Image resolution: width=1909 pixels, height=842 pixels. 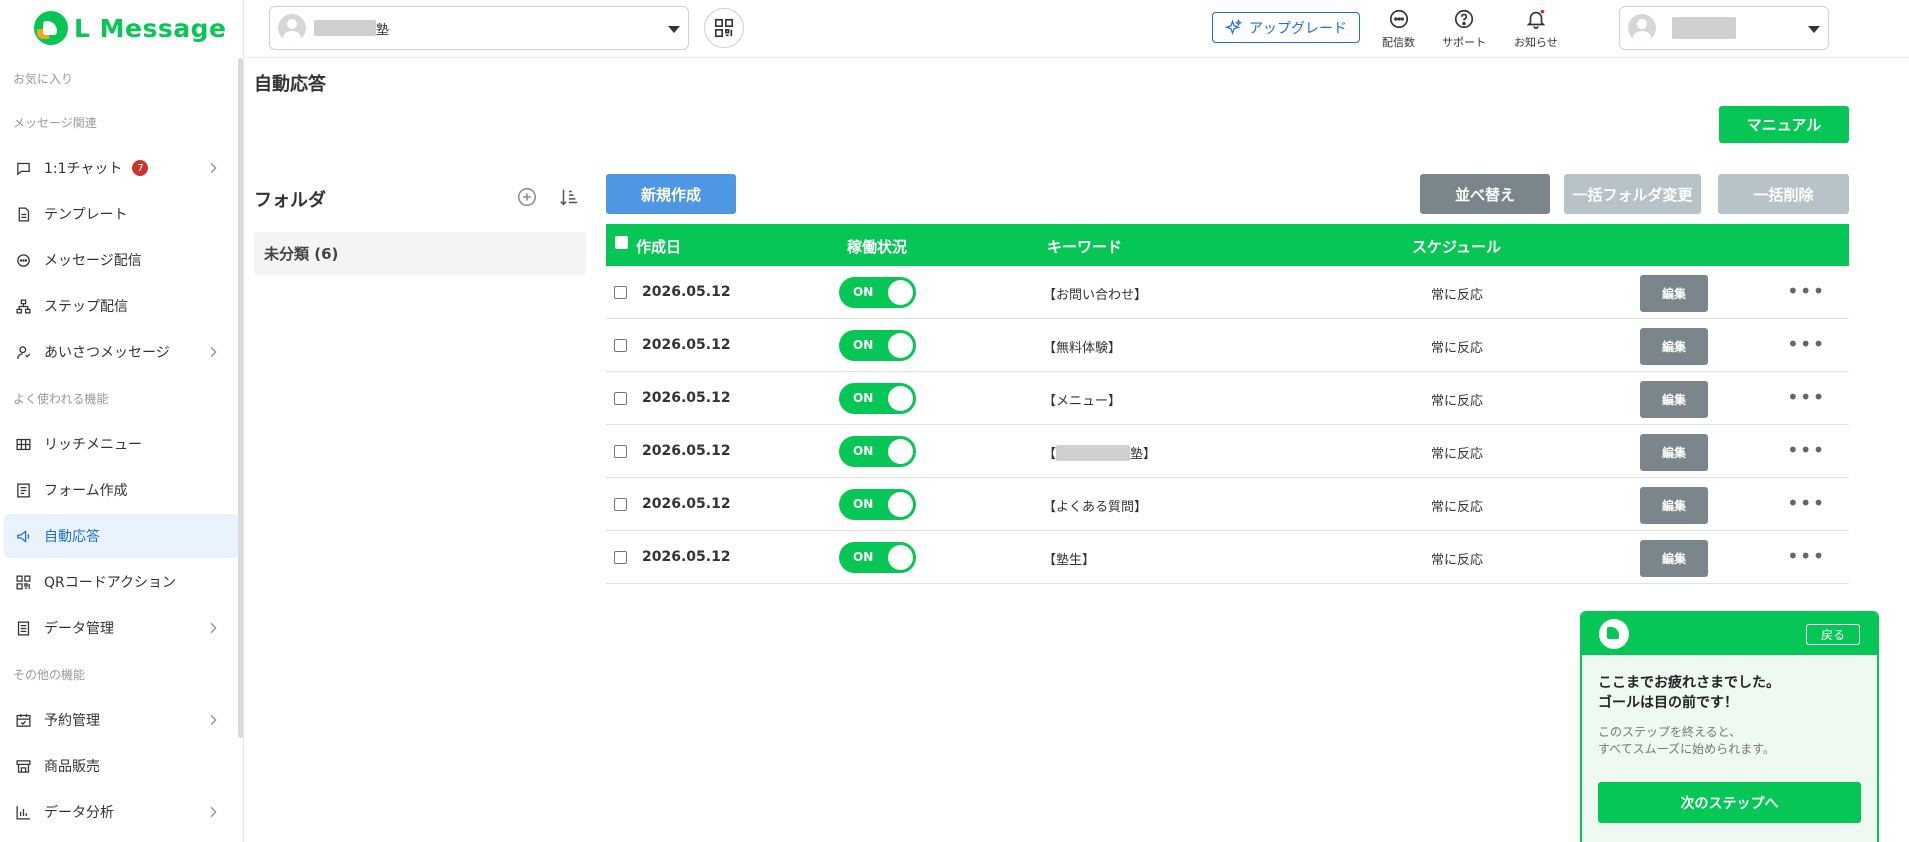 I want to click on add-folder-icon, so click(x=527, y=197).